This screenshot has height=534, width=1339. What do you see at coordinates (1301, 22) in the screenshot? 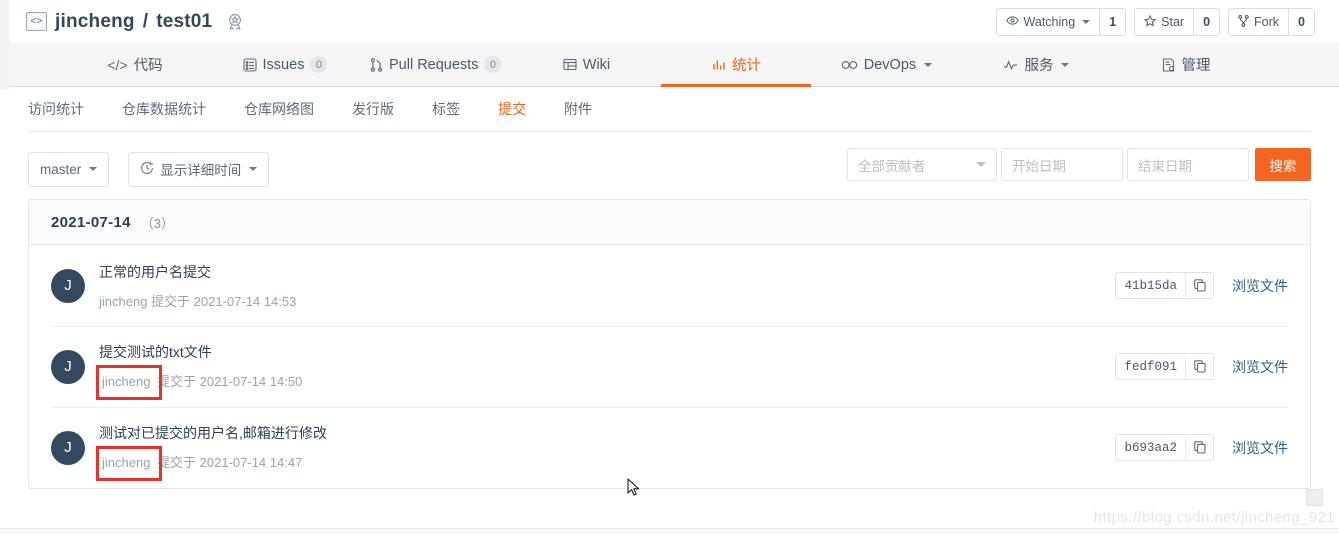
I see `fork-count: 0` at bounding box center [1301, 22].